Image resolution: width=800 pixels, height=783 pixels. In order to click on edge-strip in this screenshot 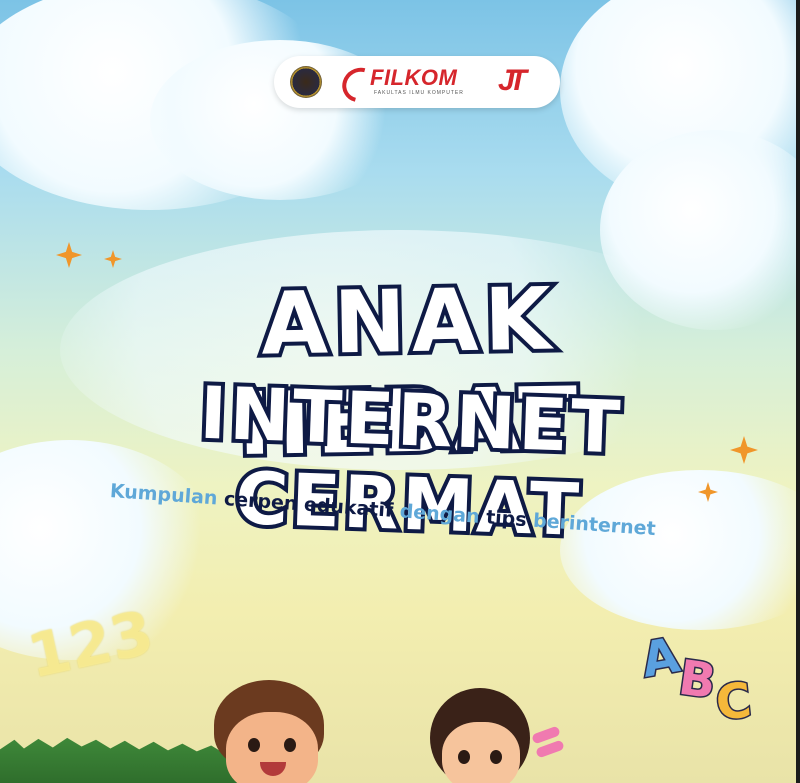, I will do `click(798, 391)`.